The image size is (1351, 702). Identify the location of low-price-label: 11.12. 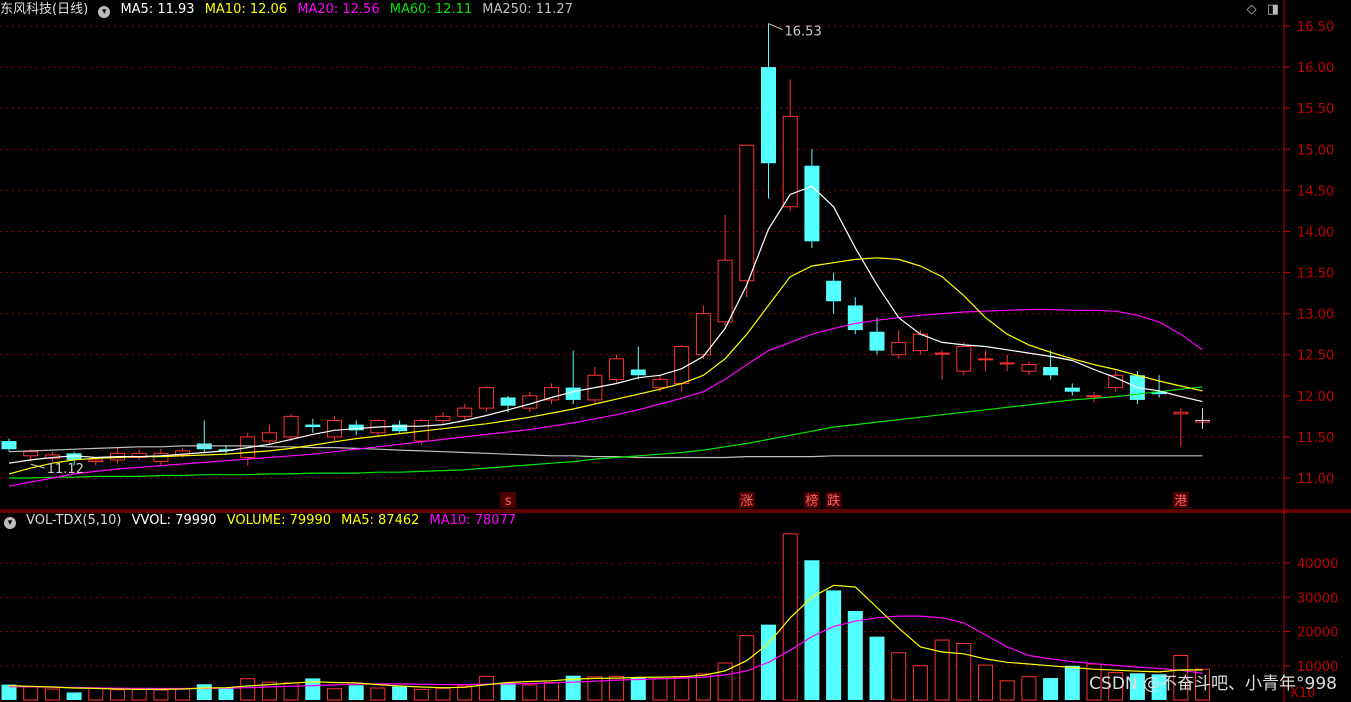
(65, 469).